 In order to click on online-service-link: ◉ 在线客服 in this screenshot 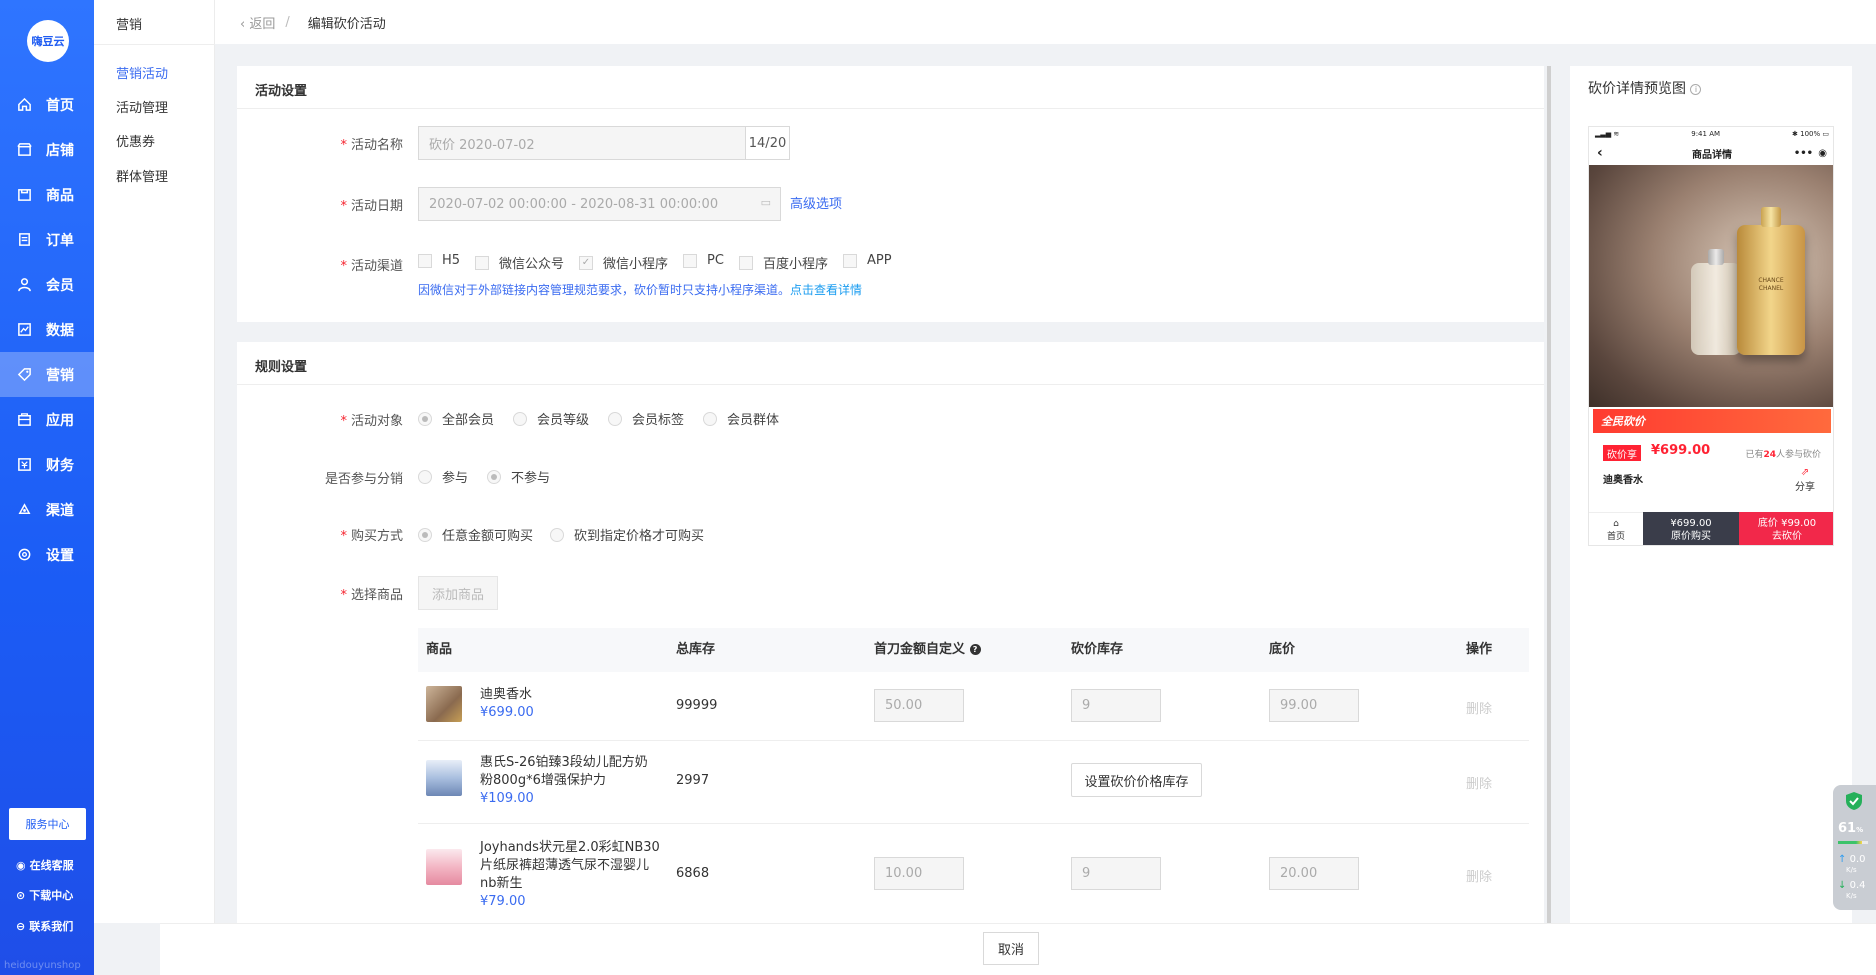, I will do `click(45, 865)`.